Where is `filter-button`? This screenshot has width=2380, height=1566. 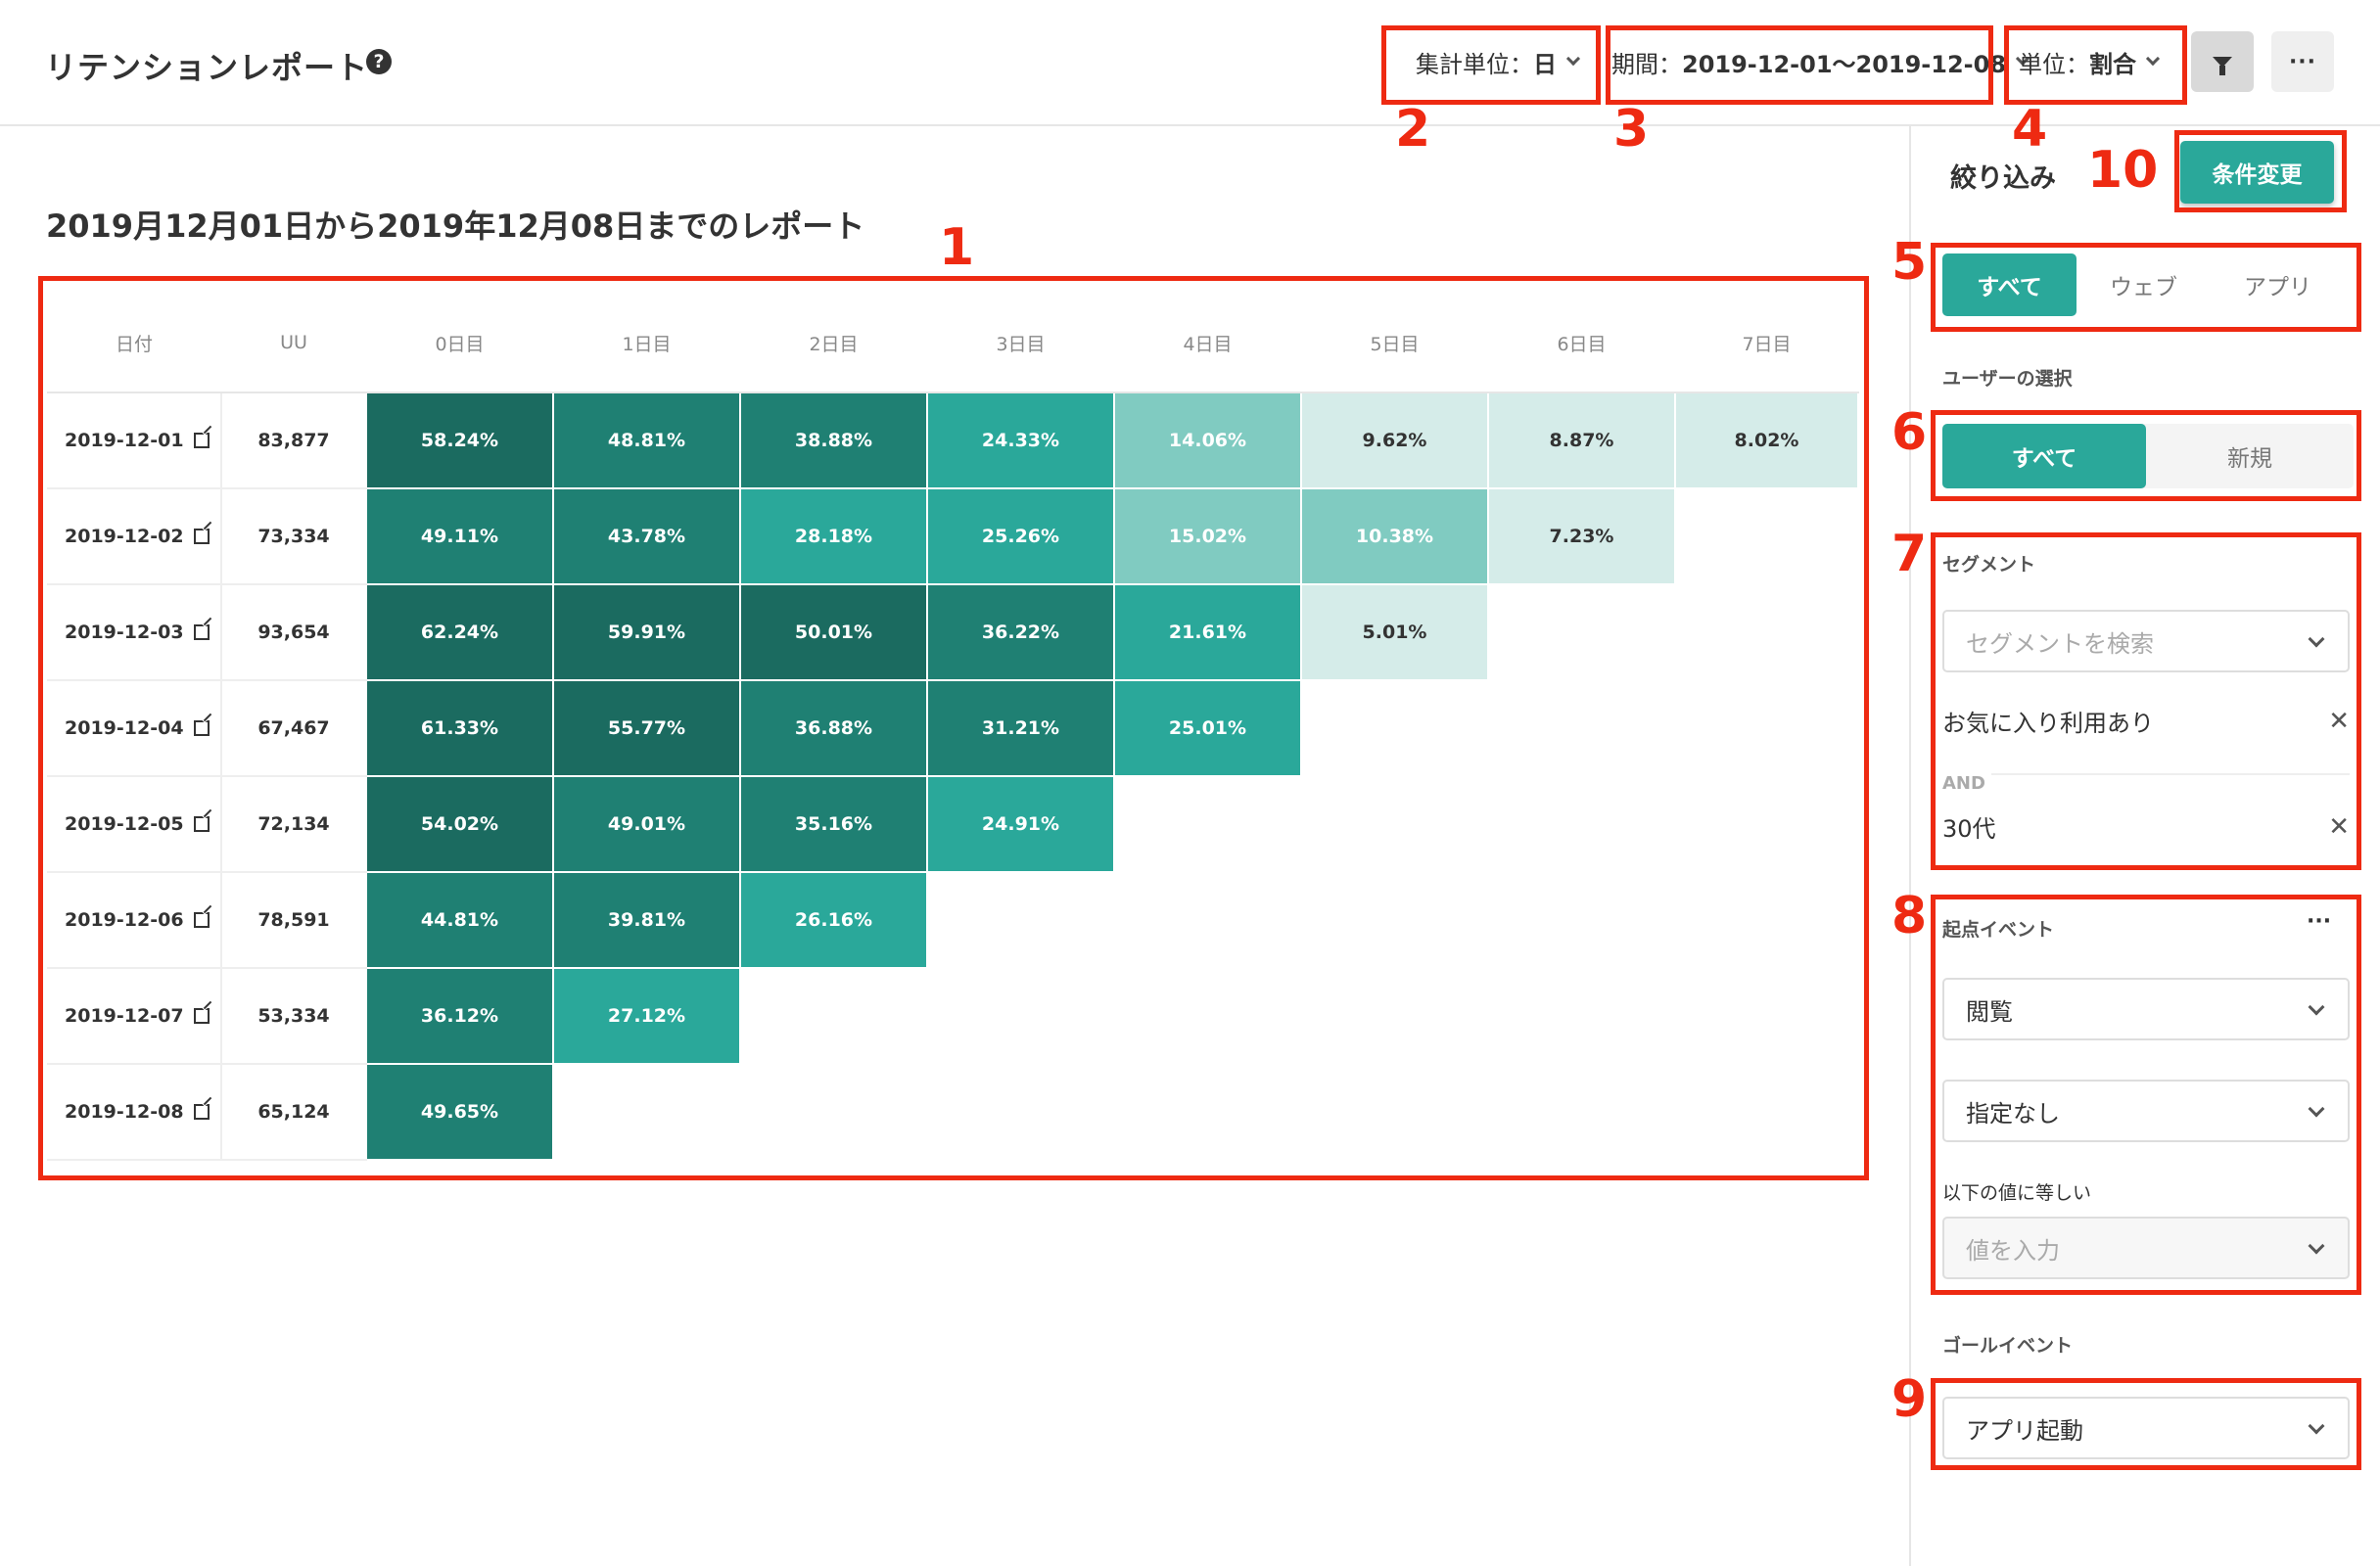 filter-button is located at coordinates (2222, 62).